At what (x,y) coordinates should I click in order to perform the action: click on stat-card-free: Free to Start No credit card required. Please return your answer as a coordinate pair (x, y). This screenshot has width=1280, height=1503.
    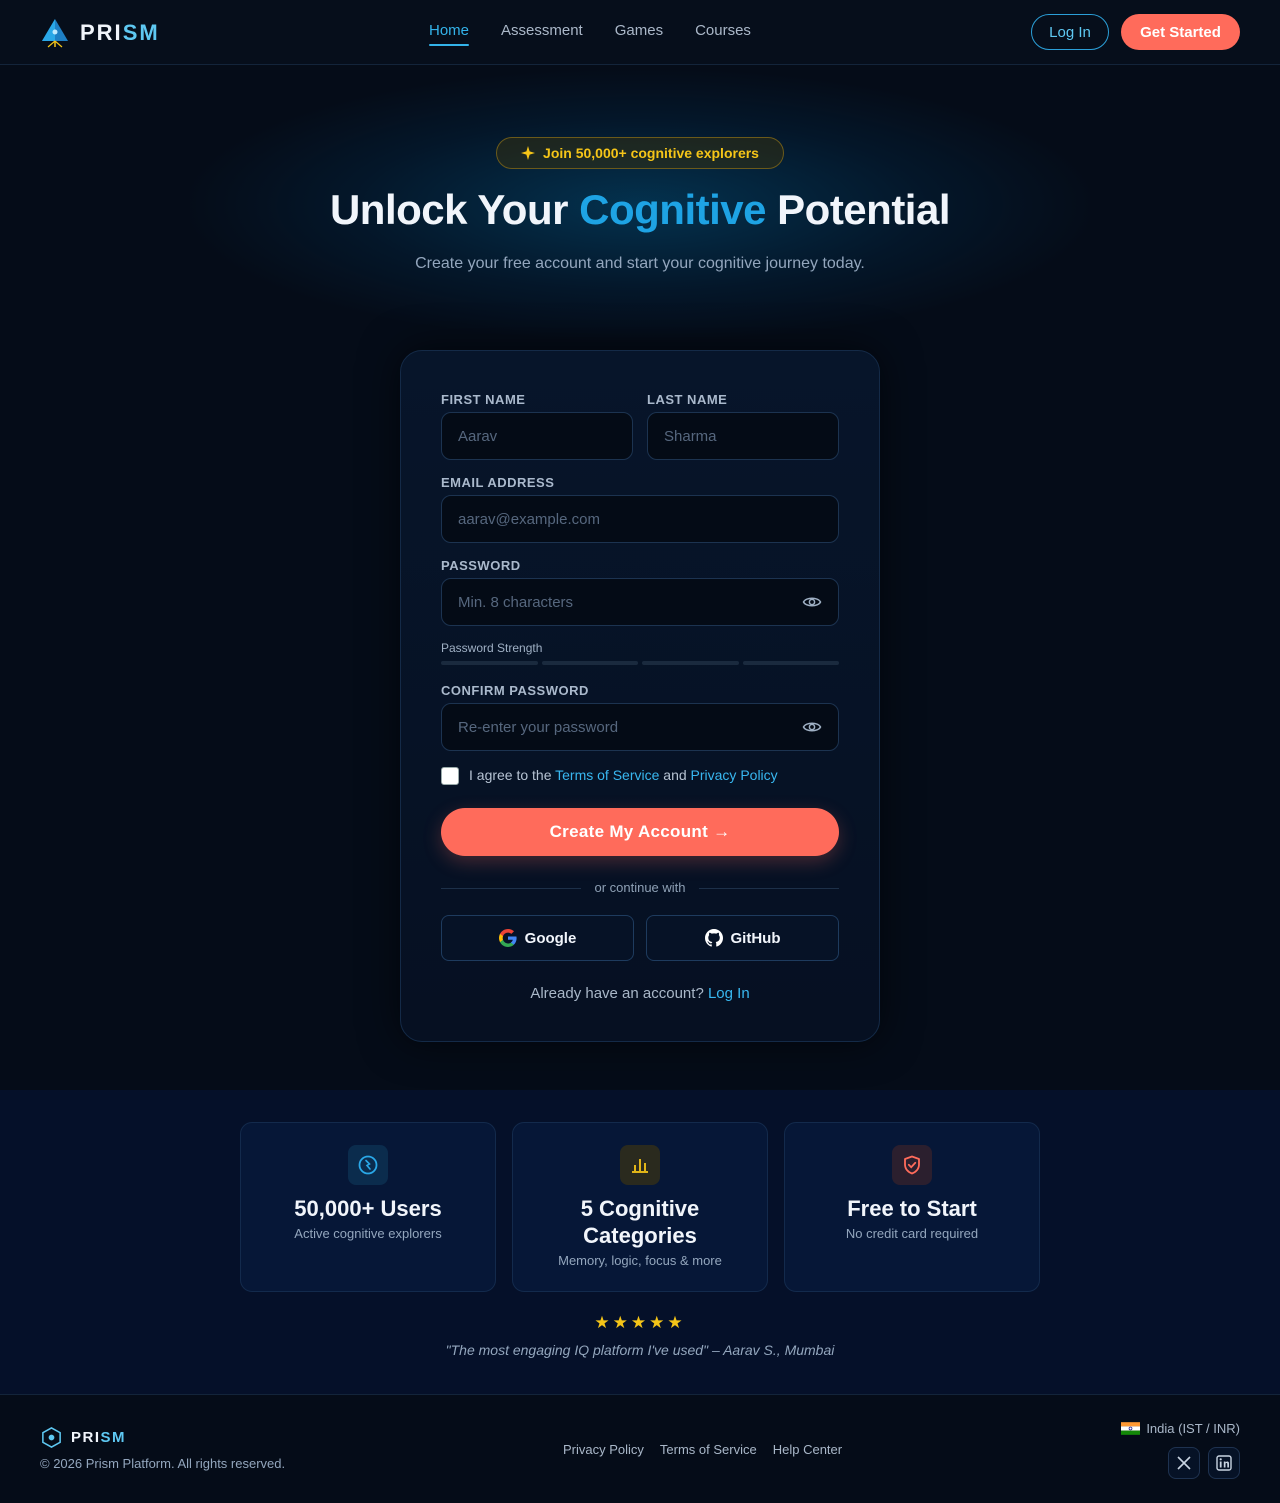
    Looking at the image, I should click on (912, 1207).